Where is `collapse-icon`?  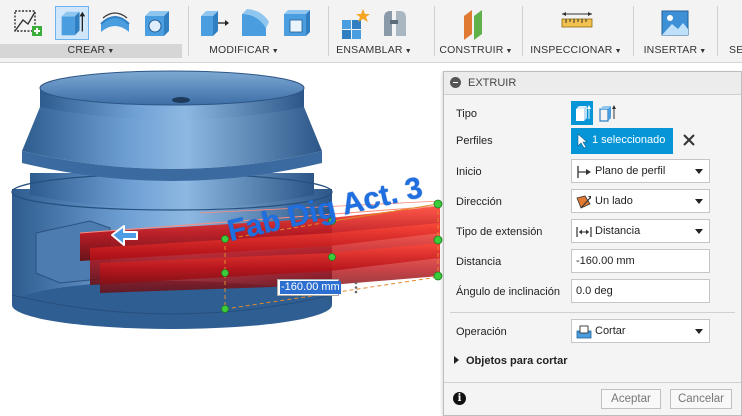
collapse-icon is located at coordinates (455, 82).